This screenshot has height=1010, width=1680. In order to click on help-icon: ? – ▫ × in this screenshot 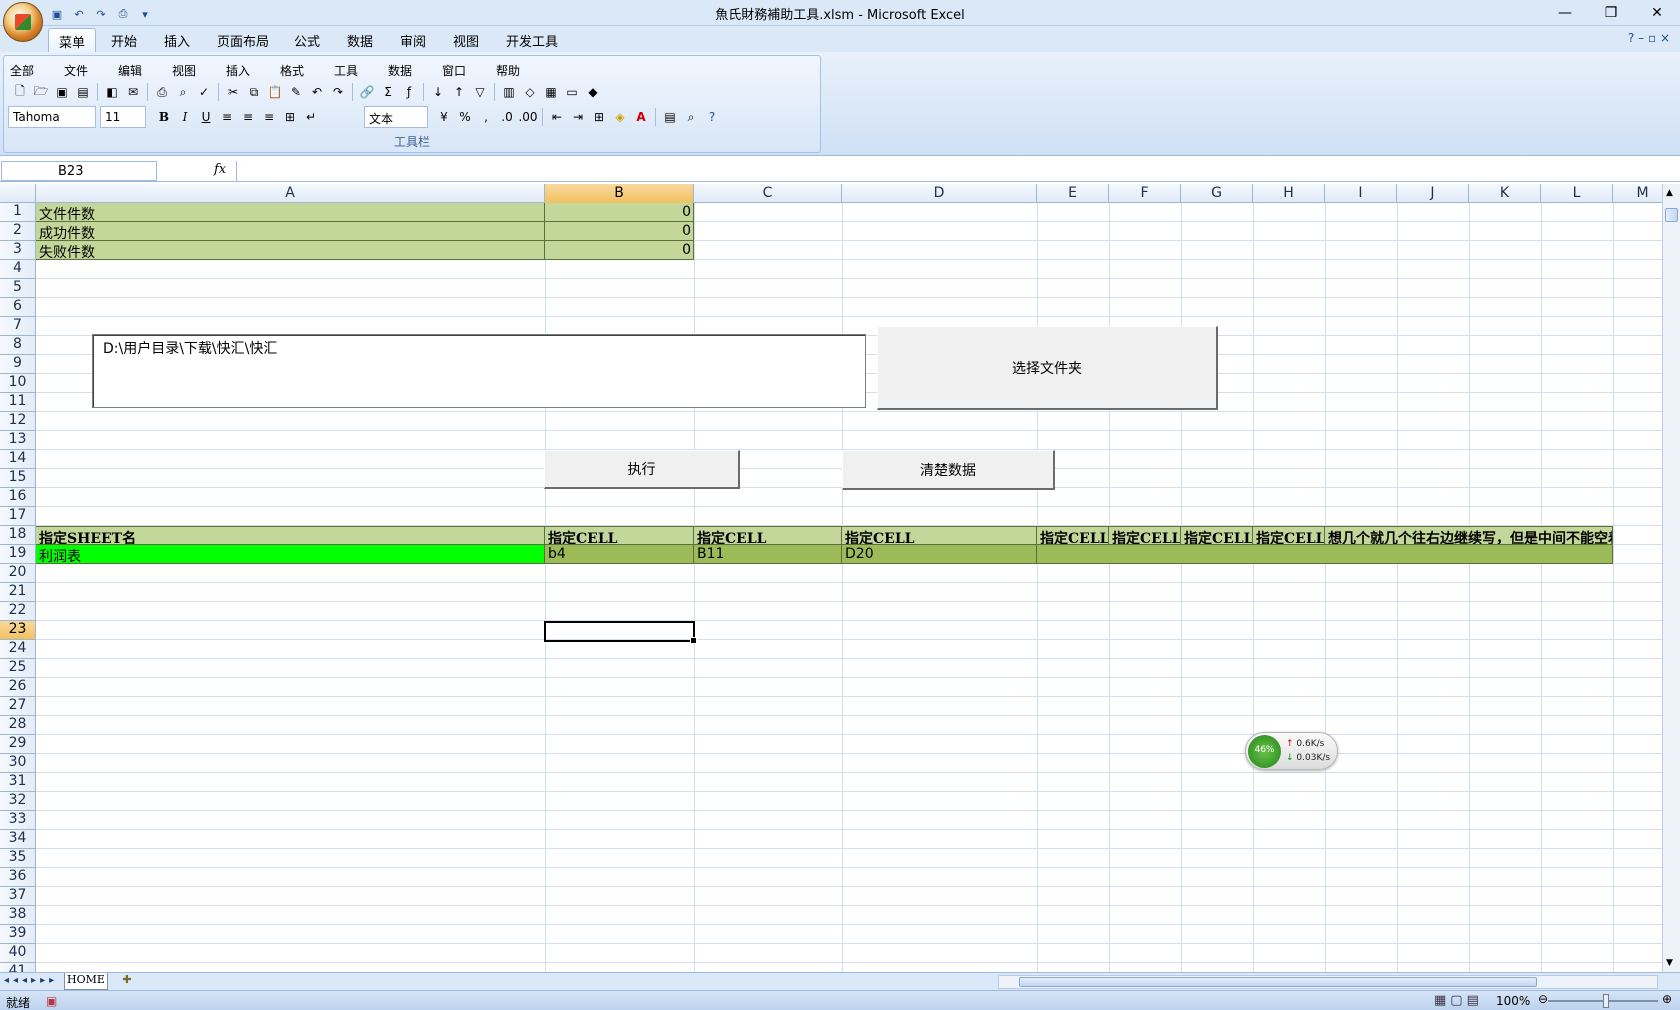, I will do `click(1649, 38)`.